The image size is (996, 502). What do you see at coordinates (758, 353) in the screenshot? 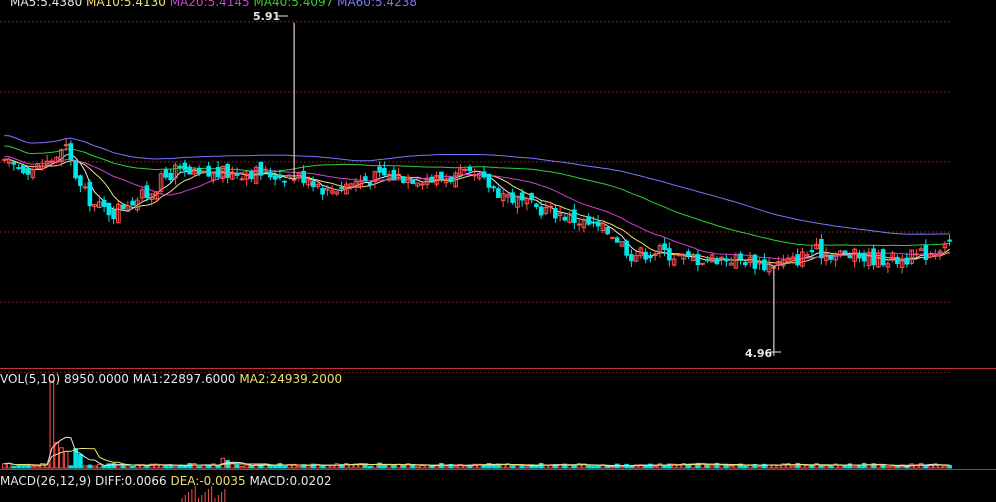
I see `low-price-label: 4.96` at bounding box center [758, 353].